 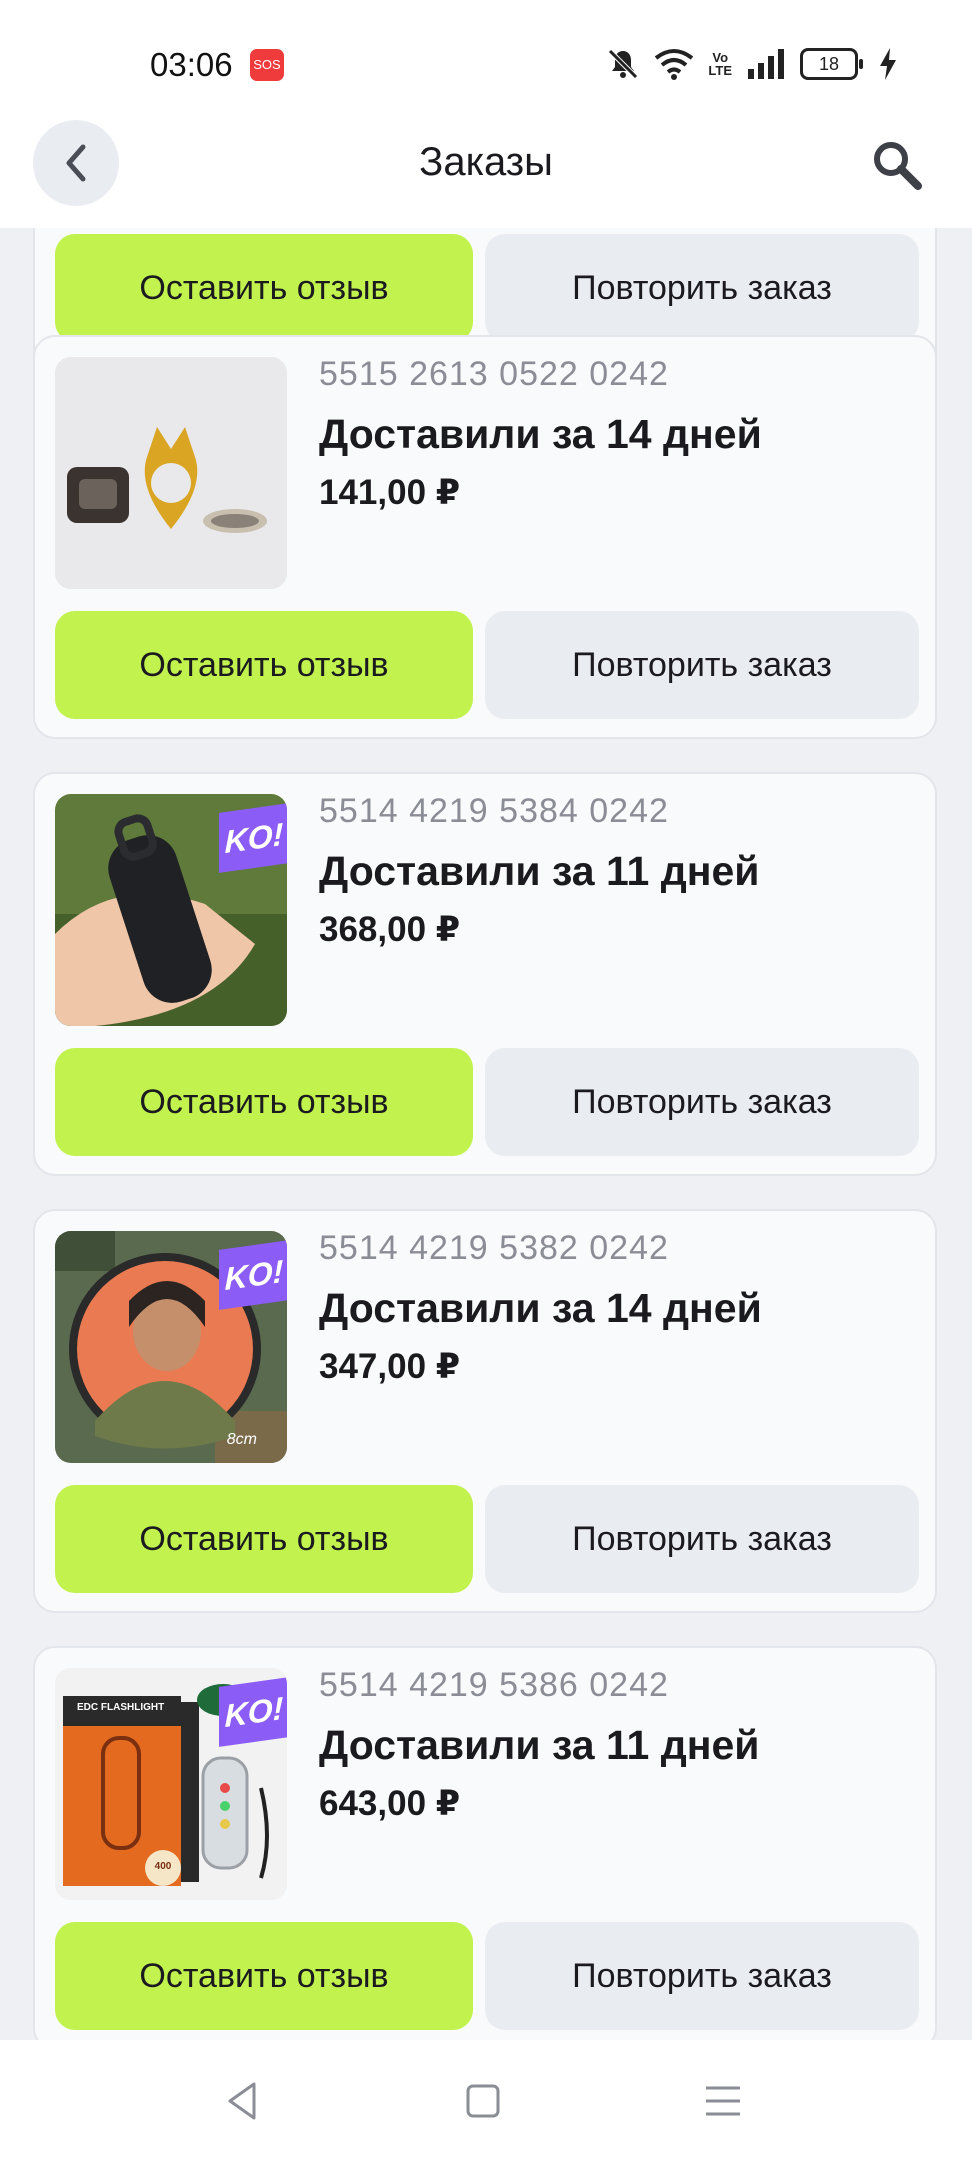 I want to click on order-number: 5514 4219 5384 0242, so click(x=494, y=811).